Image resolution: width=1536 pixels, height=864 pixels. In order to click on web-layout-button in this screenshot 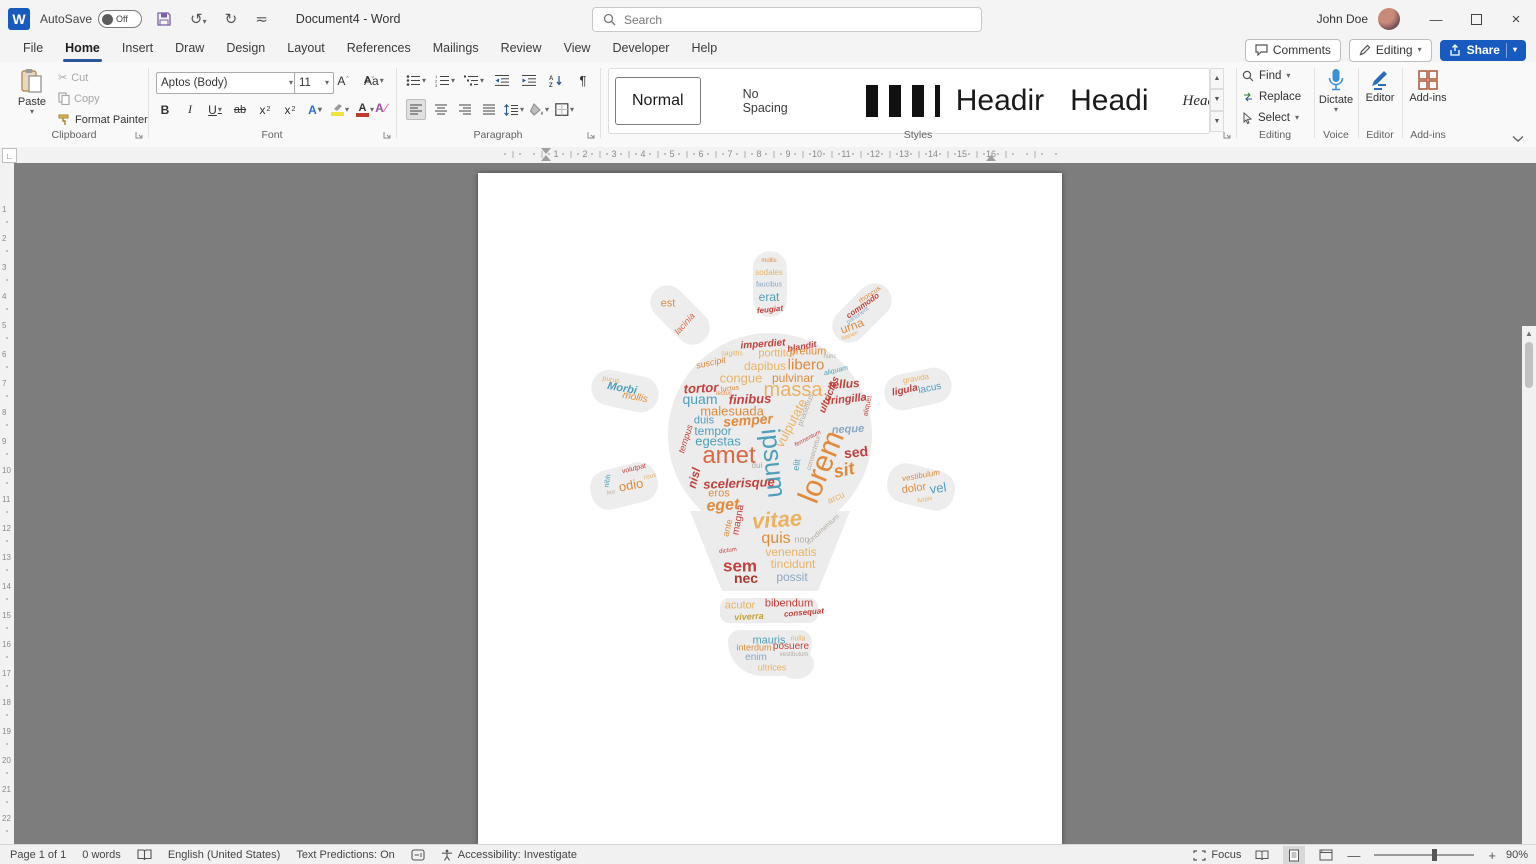, I will do `click(1326, 855)`.